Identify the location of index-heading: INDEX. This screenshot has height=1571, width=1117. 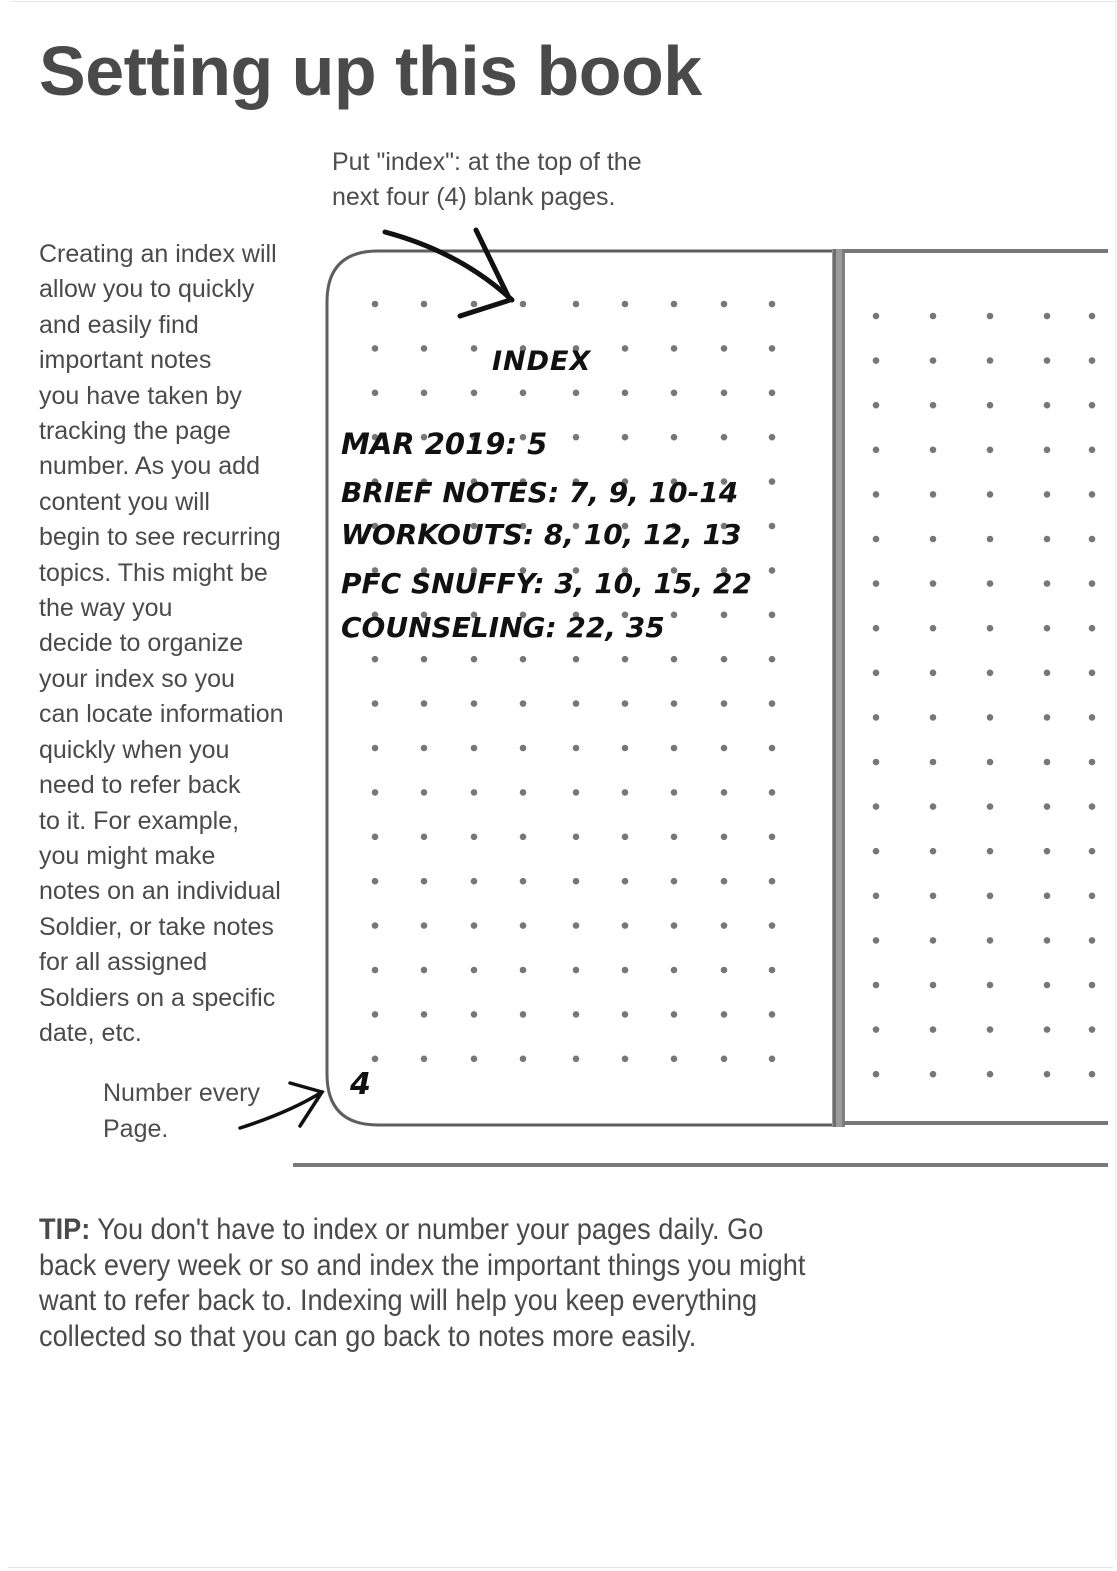
(541, 361).